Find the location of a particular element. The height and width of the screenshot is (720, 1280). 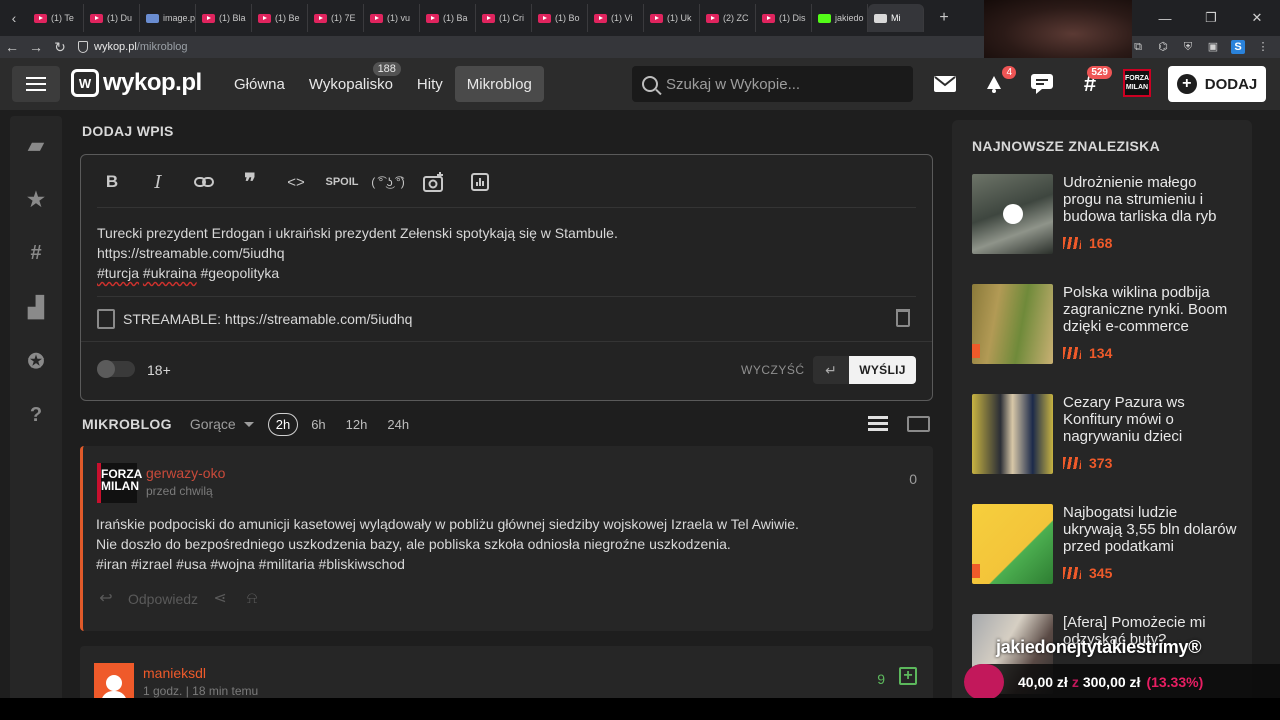

browser-tab: (1) Be is located at coordinates (280, 18).